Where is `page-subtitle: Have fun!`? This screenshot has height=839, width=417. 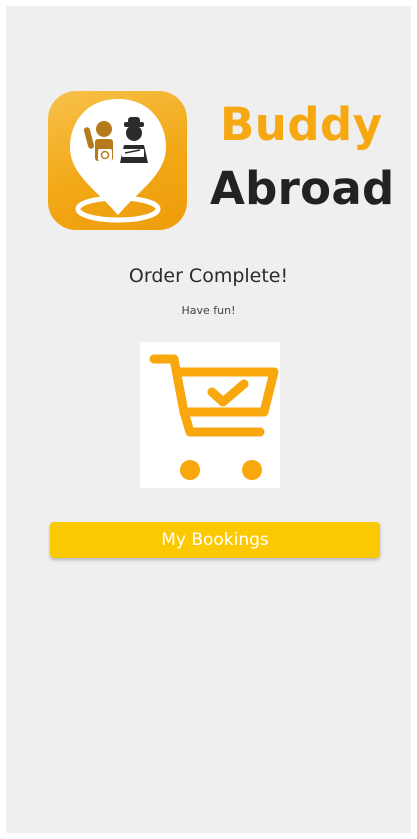 page-subtitle: Have fun! is located at coordinates (208, 310).